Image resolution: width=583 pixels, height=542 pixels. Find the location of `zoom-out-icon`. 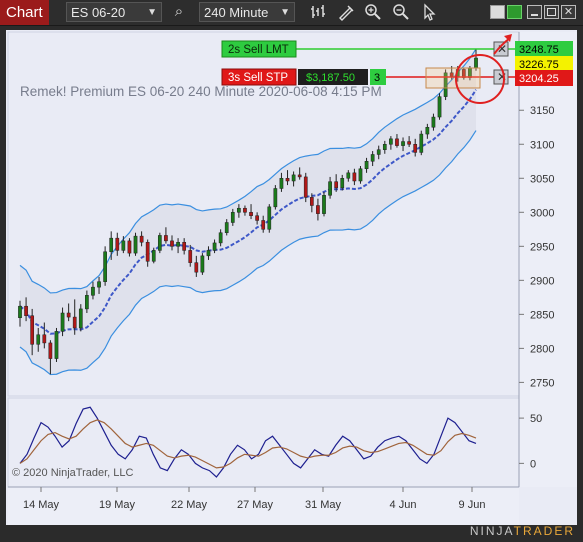

zoom-out-icon is located at coordinates (401, 12).